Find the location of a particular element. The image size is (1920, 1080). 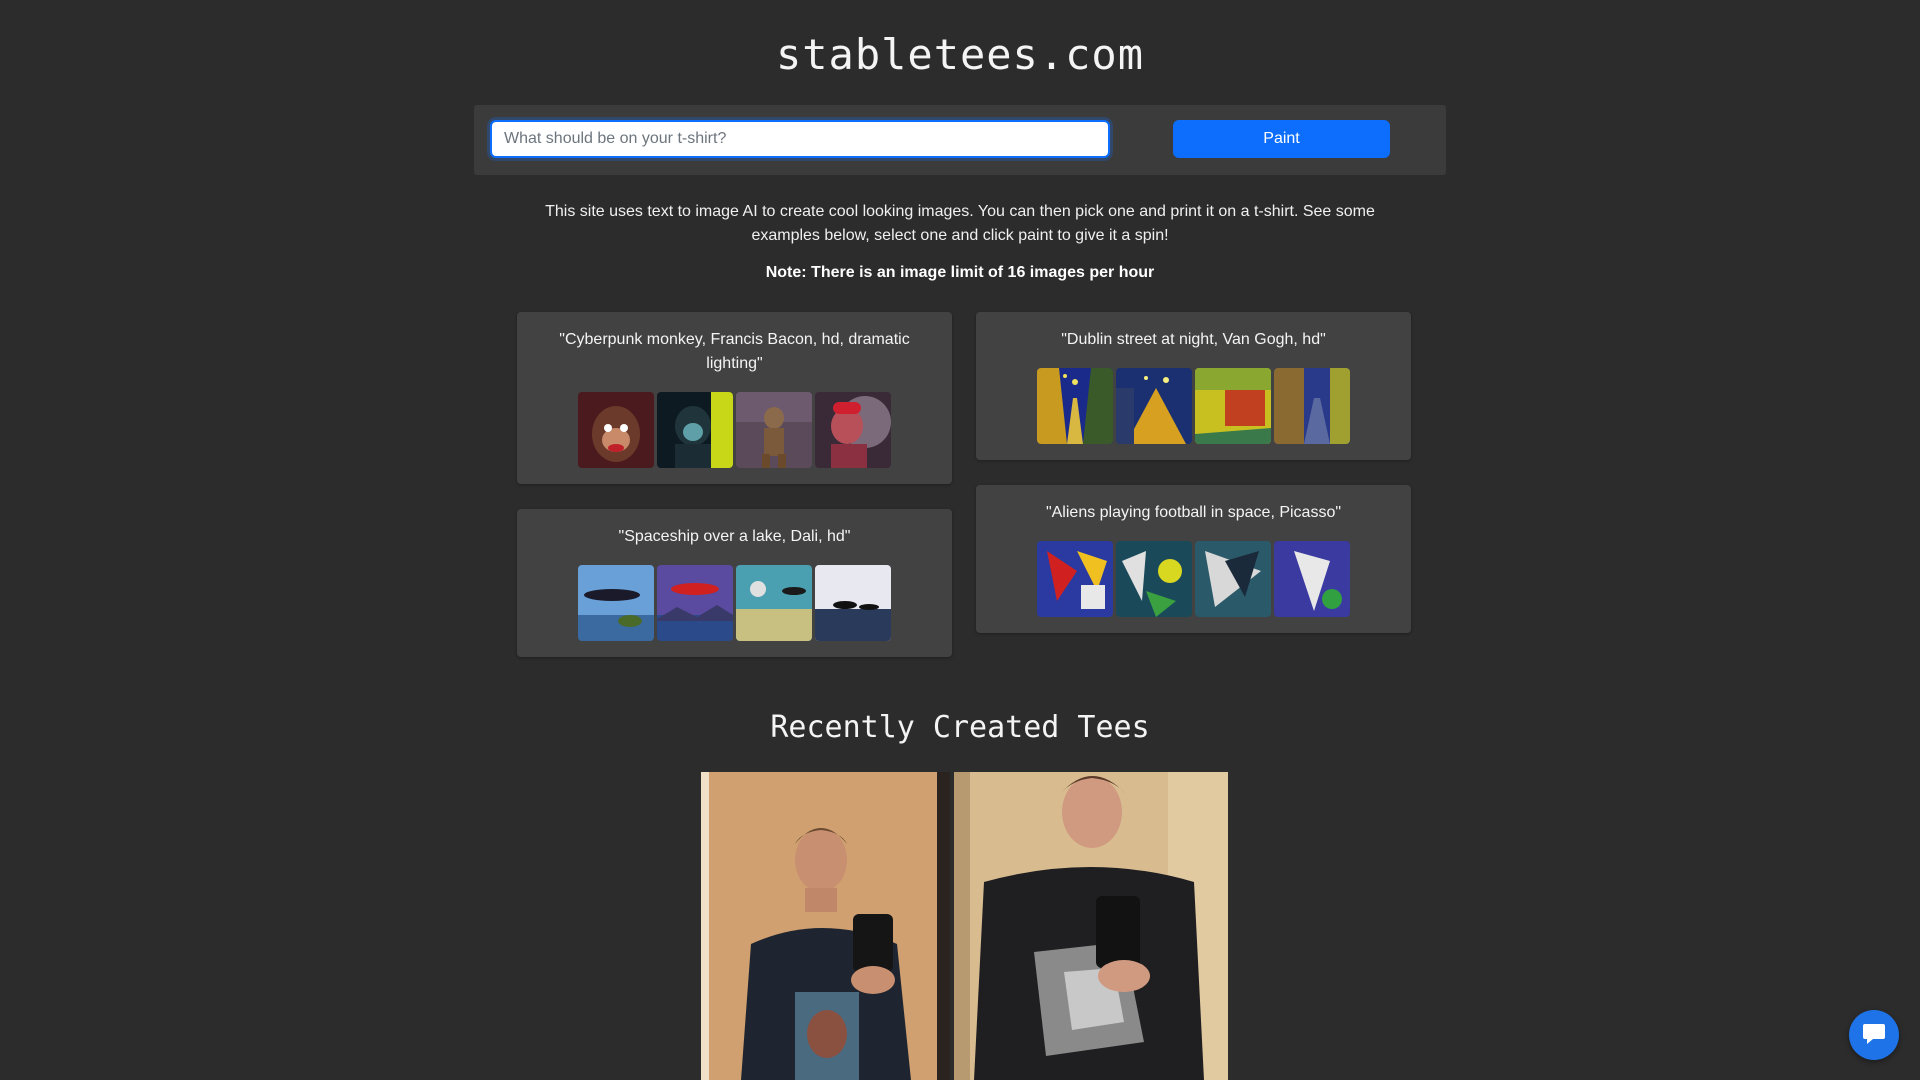

chat-button is located at coordinates (1874, 1035).